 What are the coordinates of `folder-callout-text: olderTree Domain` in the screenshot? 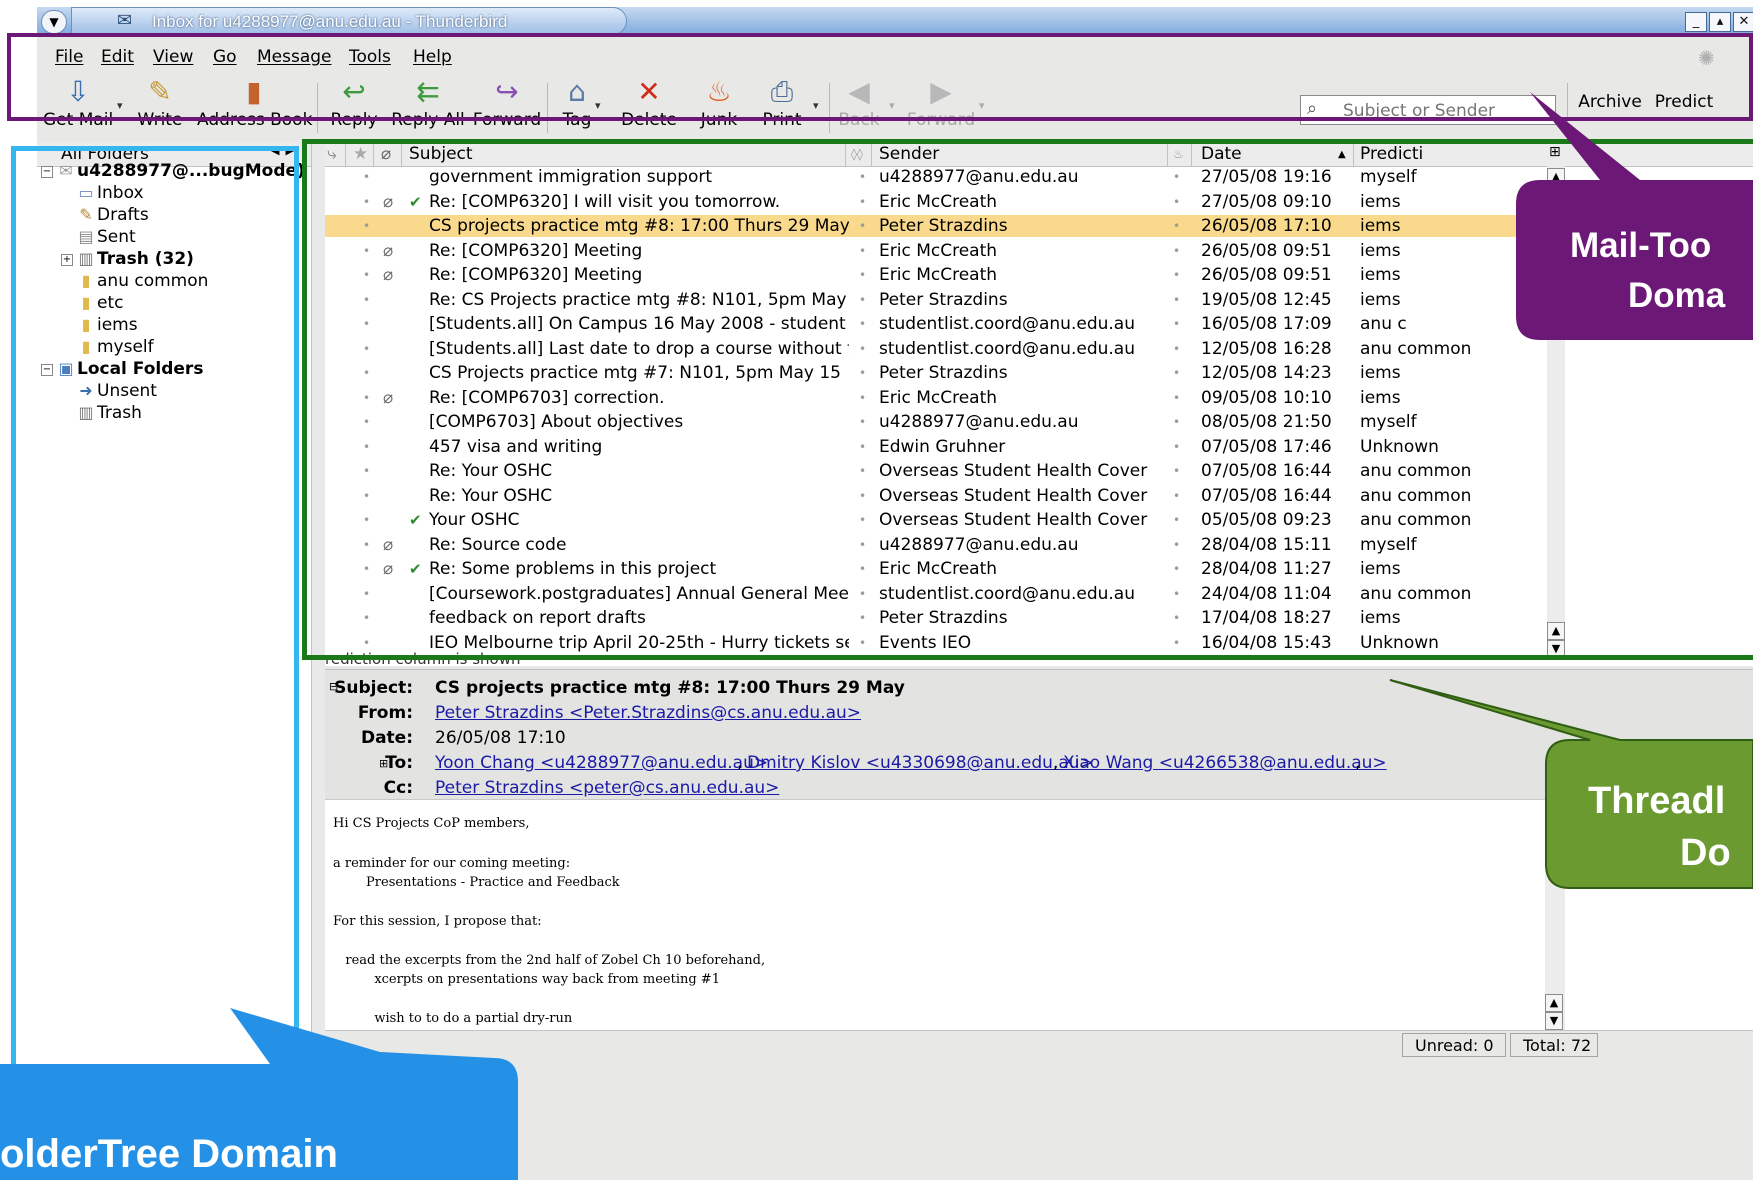 It's located at (169, 1154).